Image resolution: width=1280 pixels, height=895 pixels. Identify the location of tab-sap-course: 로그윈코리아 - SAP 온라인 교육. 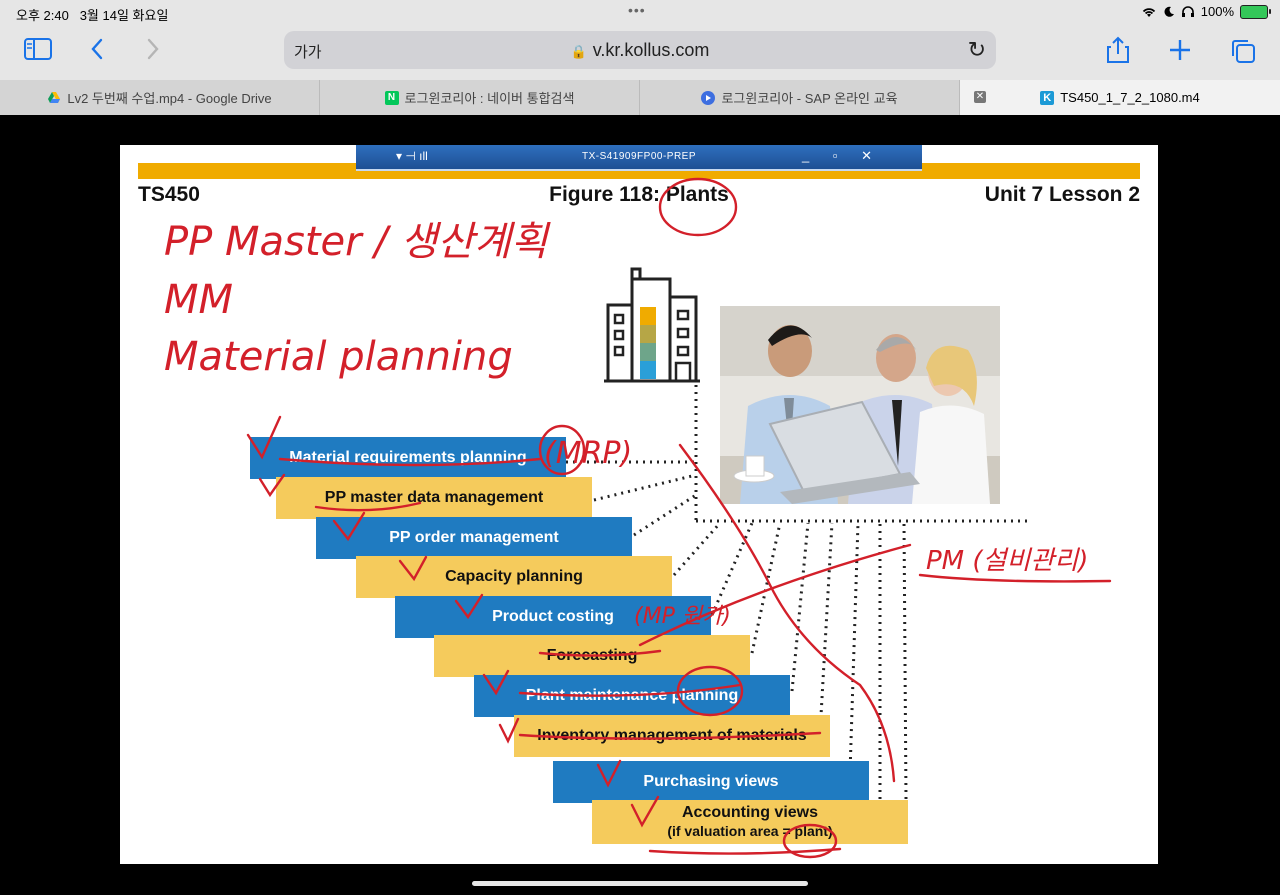
(800, 97).